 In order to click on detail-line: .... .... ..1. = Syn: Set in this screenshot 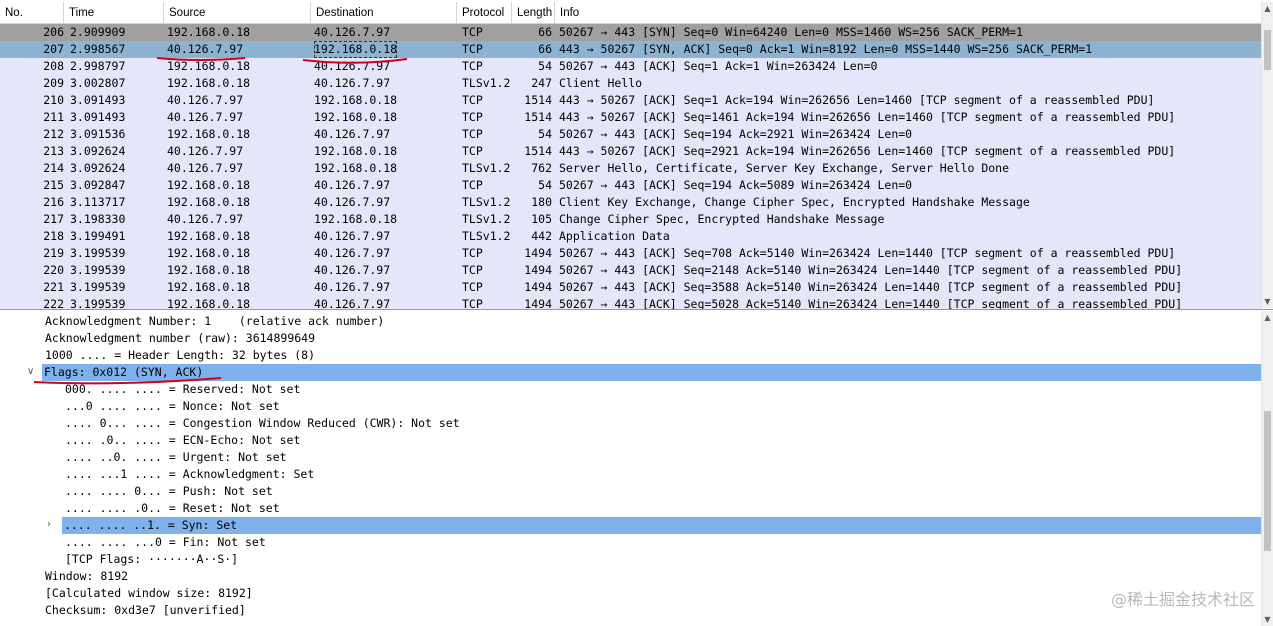, I will do `click(661, 525)`.